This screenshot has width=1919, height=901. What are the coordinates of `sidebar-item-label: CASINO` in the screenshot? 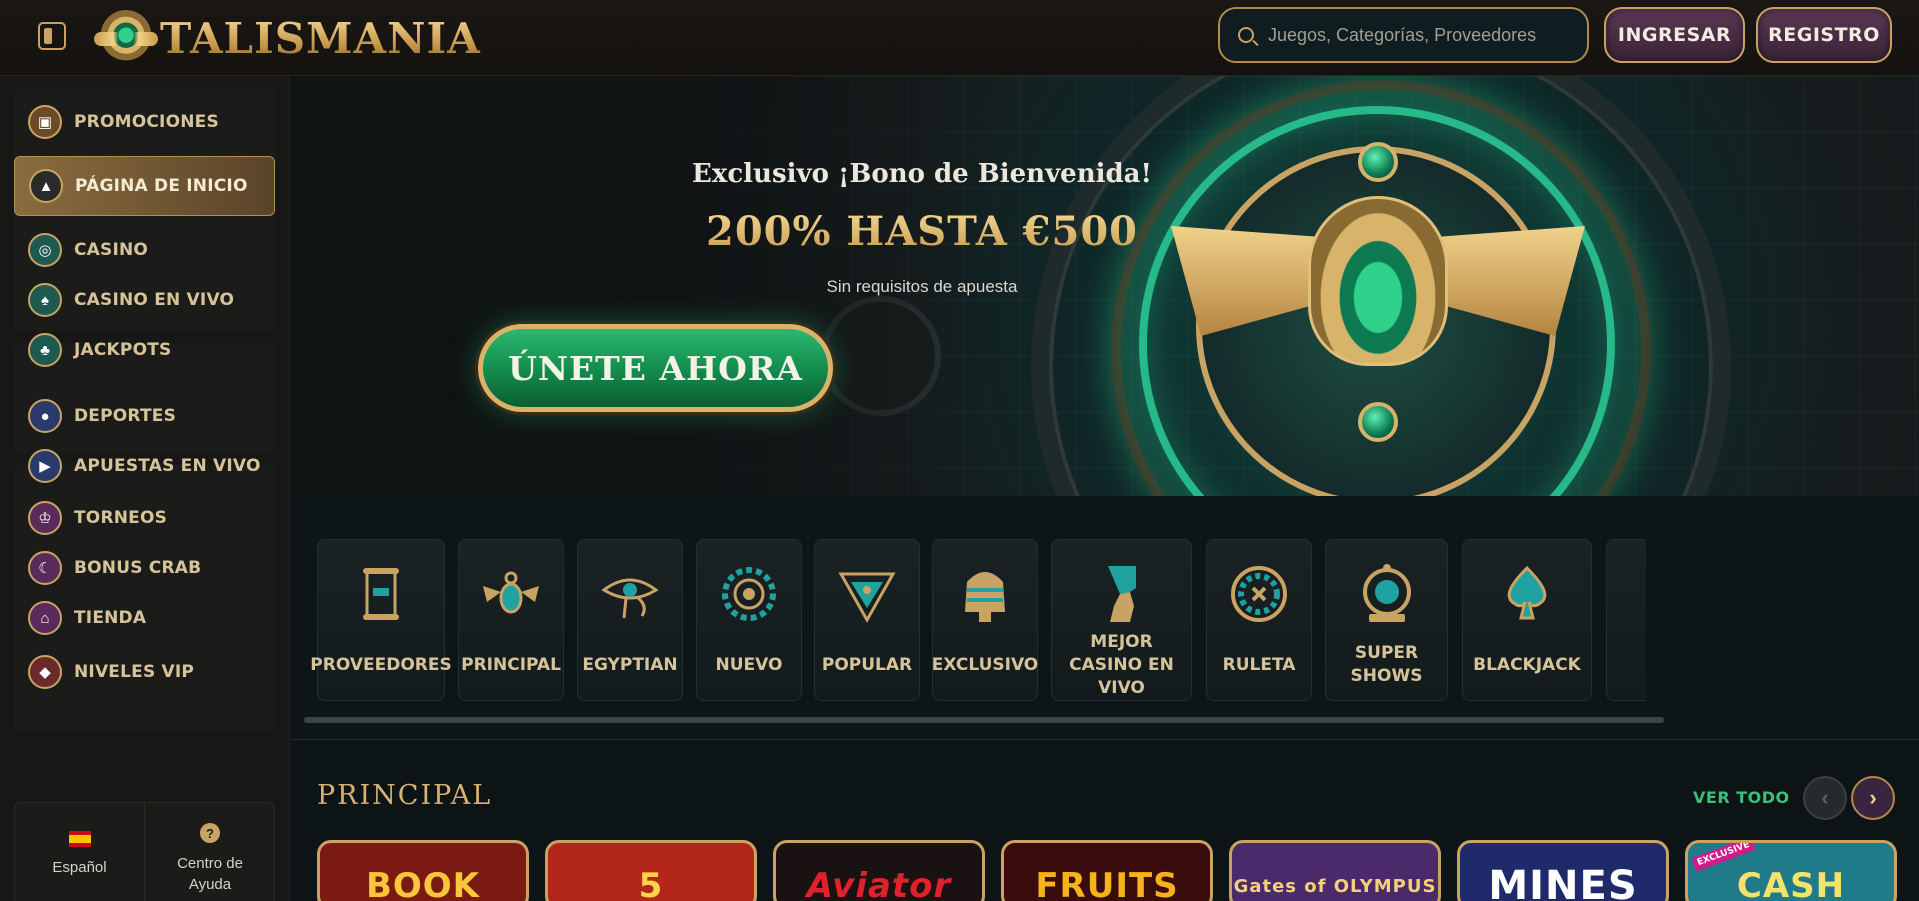 It's located at (111, 250).